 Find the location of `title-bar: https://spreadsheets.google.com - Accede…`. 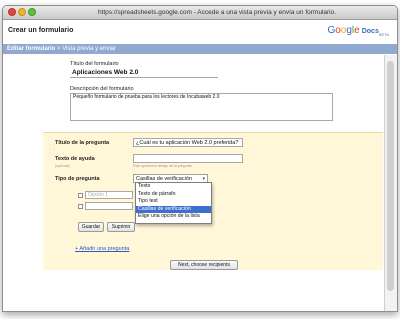

title-bar: https://spreadsheets.google.com - Accede… is located at coordinates (200, 13).